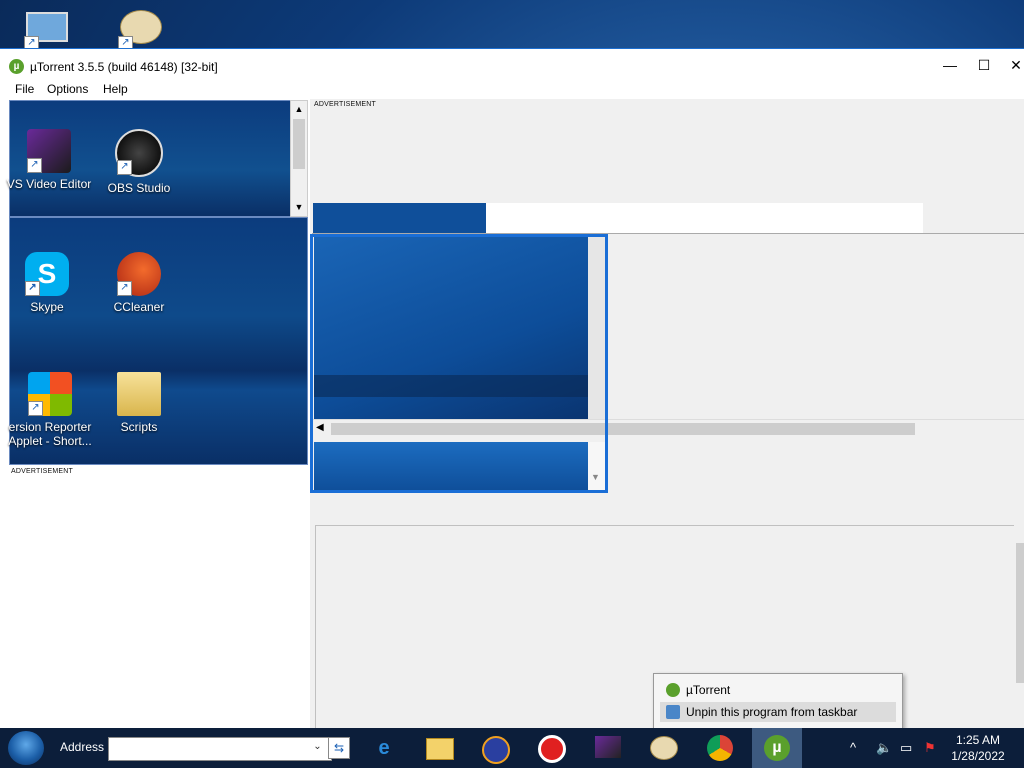 Image resolution: width=1024 pixels, height=768 pixels. What do you see at coordinates (853, 747) in the screenshot?
I see `tray-chevron-up-icon: ^` at bounding box center [853, 747].